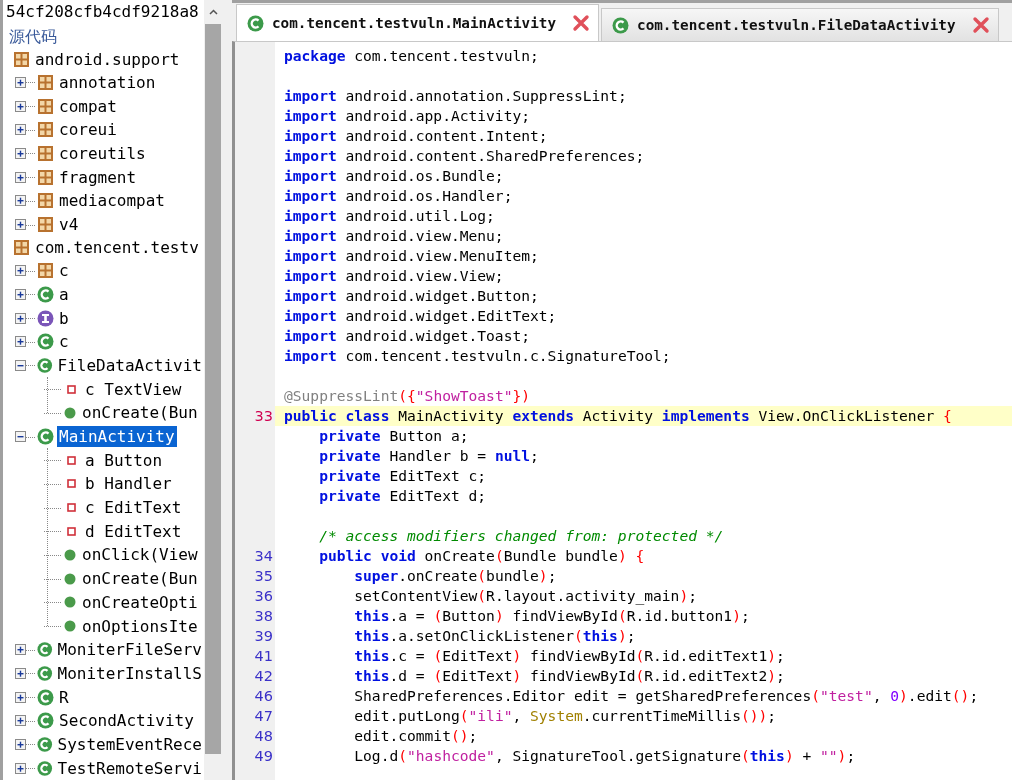  Describe the element at coordinates (129, 365) in the screenshot. I see `tree-item: FileDataActivit` at that location.